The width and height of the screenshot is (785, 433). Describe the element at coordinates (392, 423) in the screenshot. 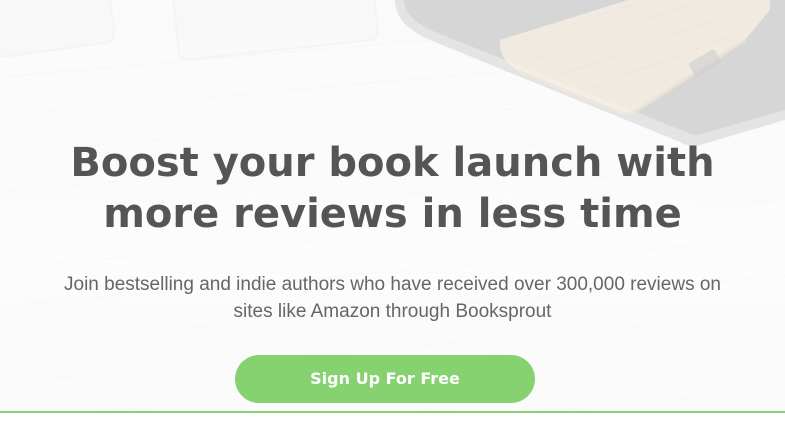

I see `section-below` at that location.